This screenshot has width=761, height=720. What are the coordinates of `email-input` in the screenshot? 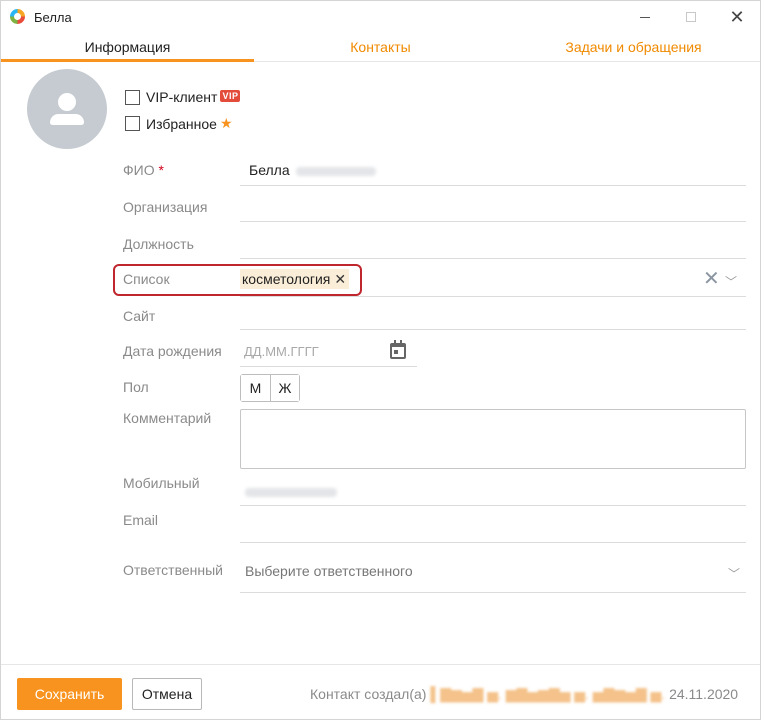 It's located at (493, 542).